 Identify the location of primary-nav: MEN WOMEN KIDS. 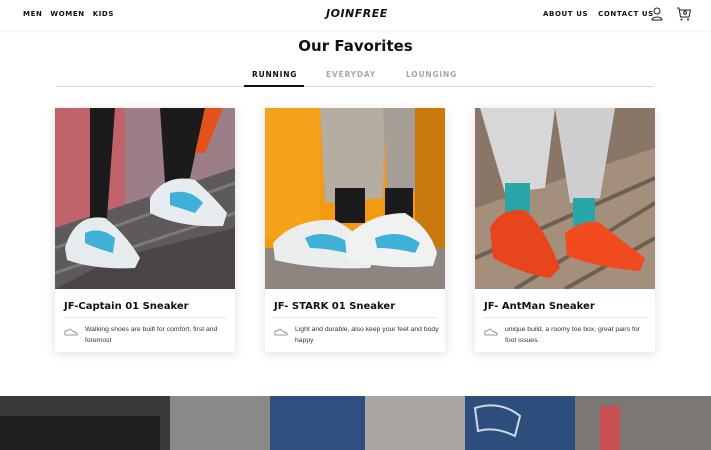
(68, 14).